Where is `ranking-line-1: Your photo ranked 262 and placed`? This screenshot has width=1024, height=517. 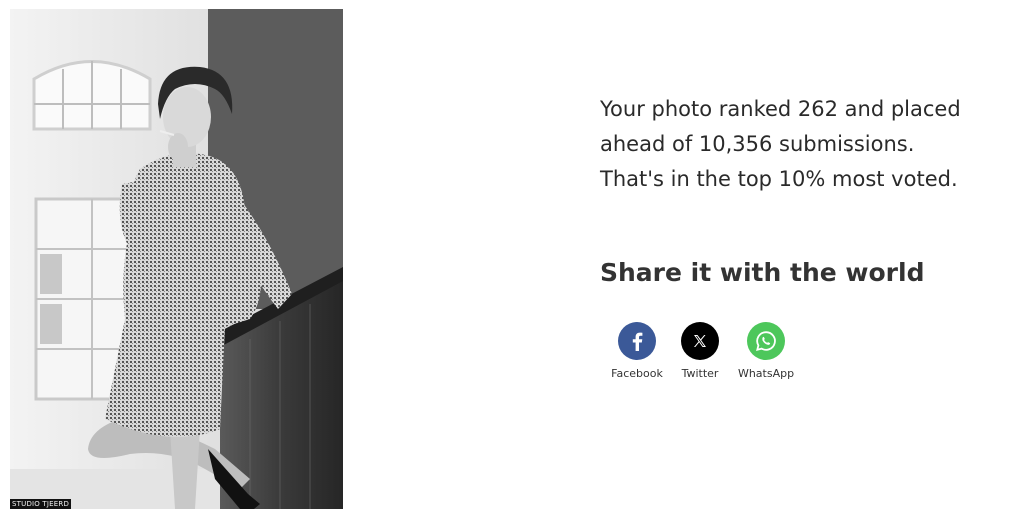 ranking-line-1: Your photo ranked 262 and placed is located at coordinates (780, 109).